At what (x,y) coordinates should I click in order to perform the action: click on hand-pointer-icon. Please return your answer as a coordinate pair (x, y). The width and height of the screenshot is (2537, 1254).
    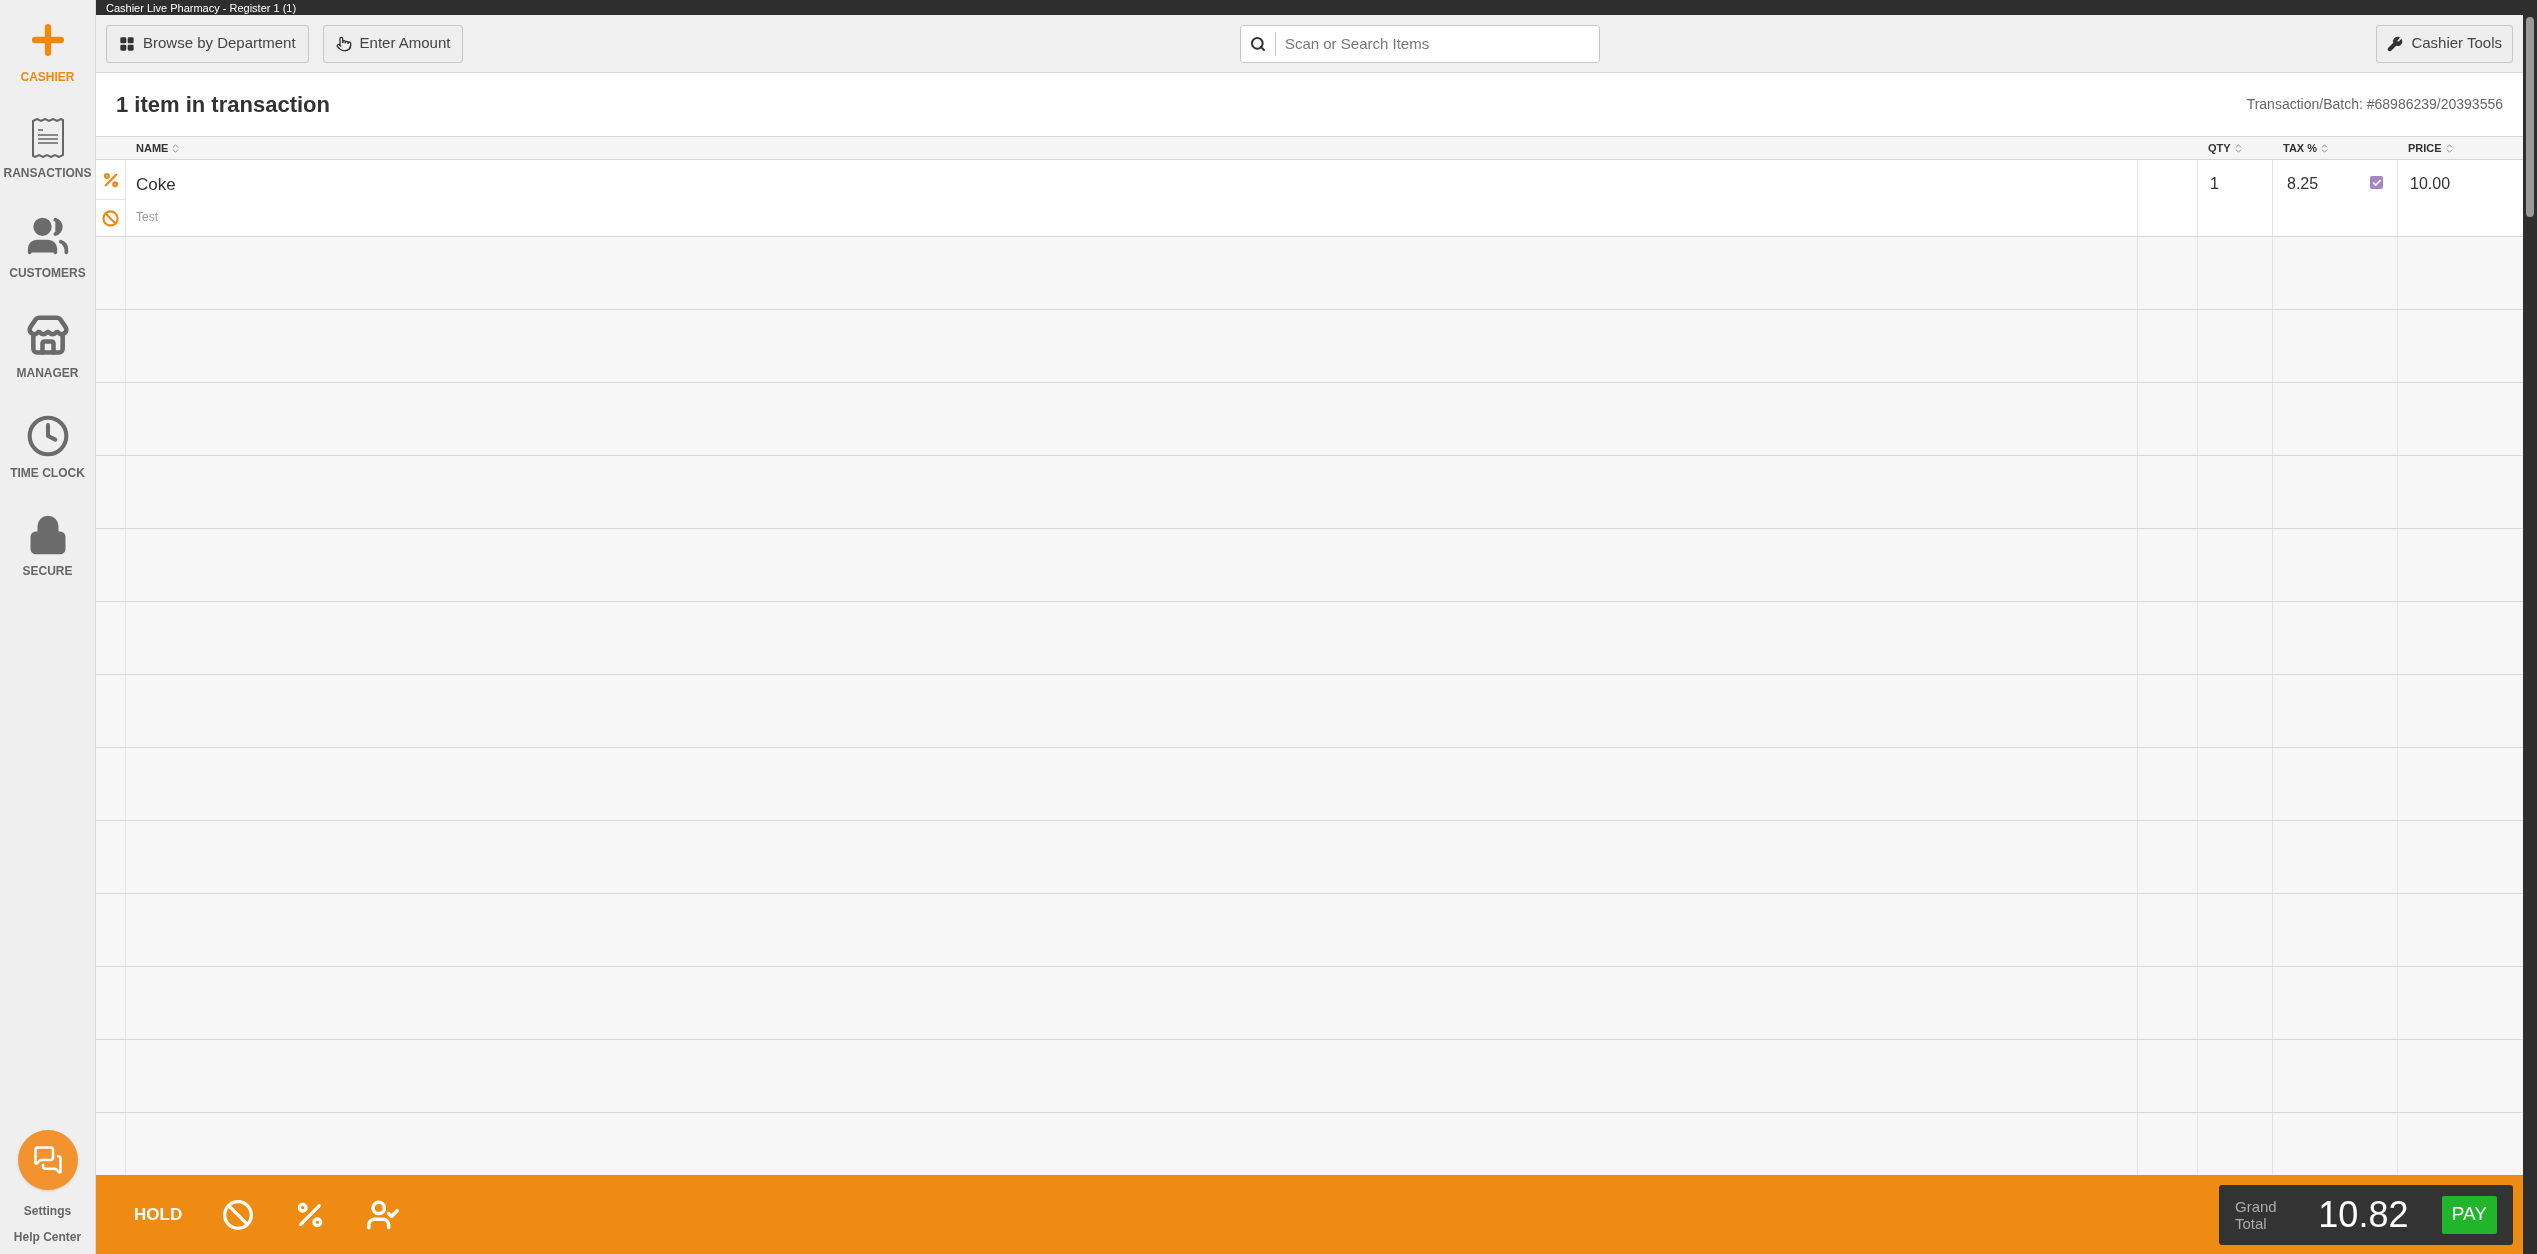
    Looking at the image, I should click on (343, 43).